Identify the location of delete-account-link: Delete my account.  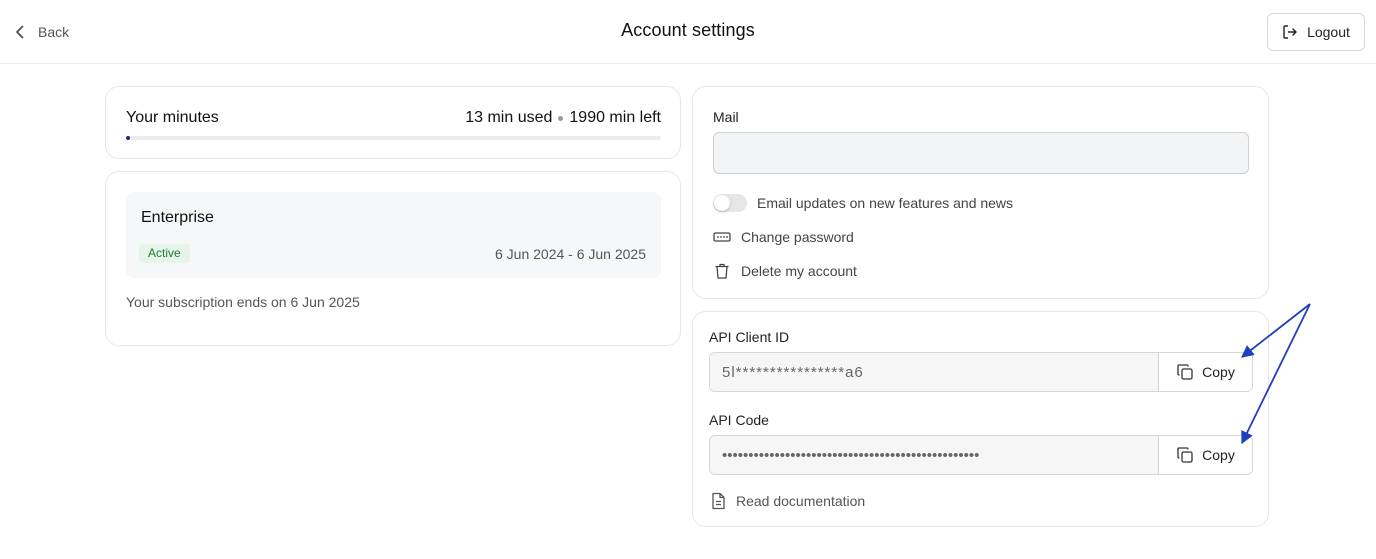
(785, 271).